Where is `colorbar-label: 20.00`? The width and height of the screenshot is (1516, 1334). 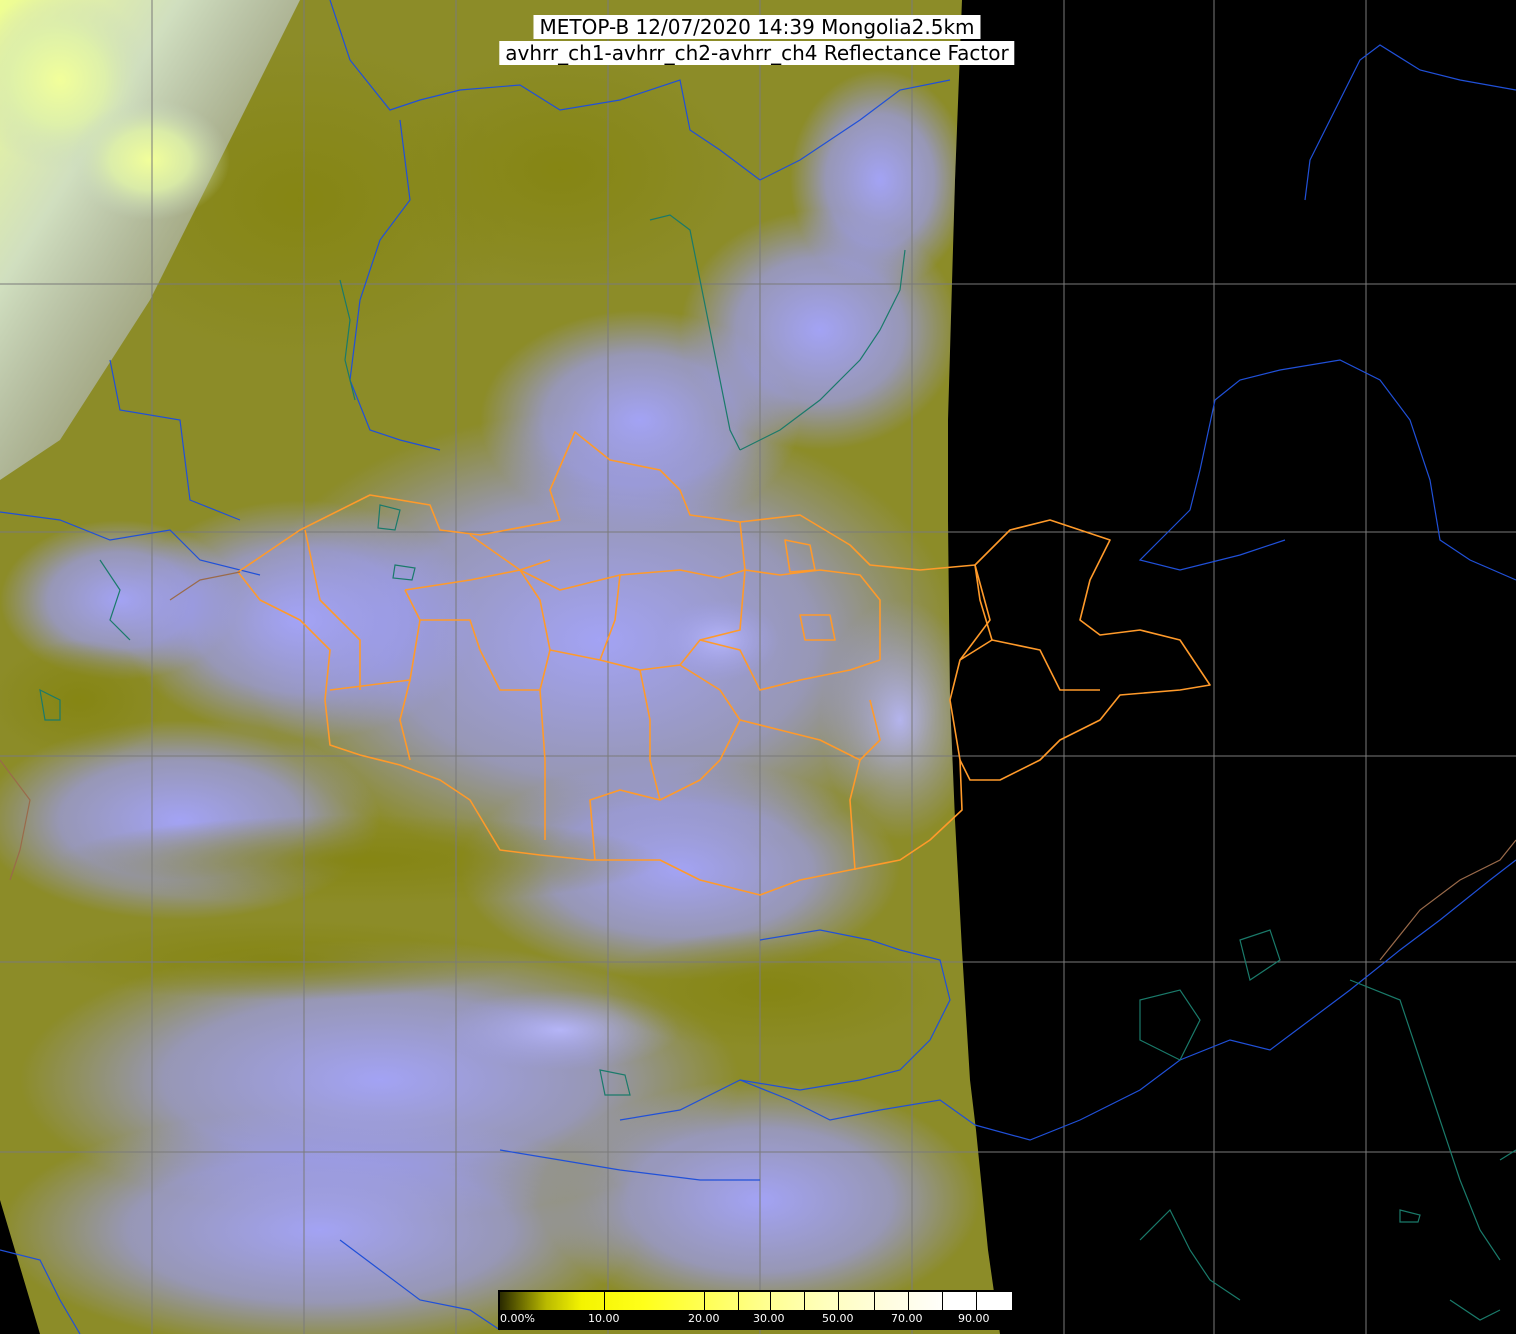 colorbar-label: 20.00 is located at coordinates (704, 1318).